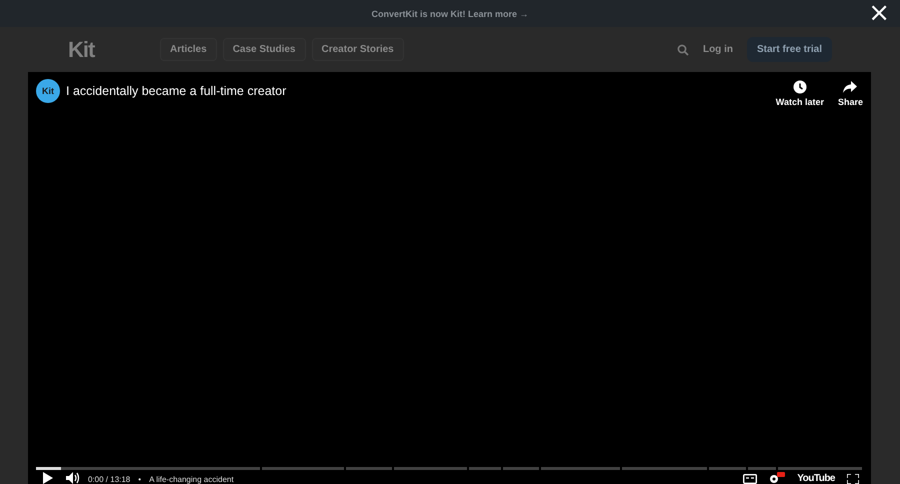 The height and width of the screenshot is (484, 900). I want to click on close-button: ×, so click(879, 13).